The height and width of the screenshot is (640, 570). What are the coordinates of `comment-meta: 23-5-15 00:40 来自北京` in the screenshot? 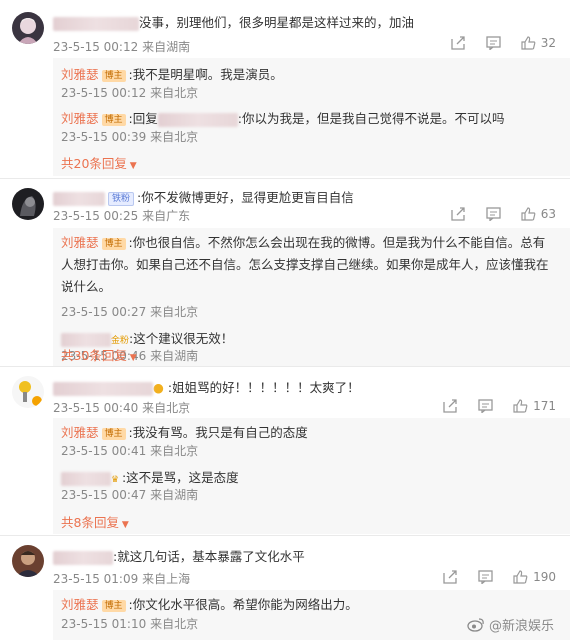 It's located at (121, 407).